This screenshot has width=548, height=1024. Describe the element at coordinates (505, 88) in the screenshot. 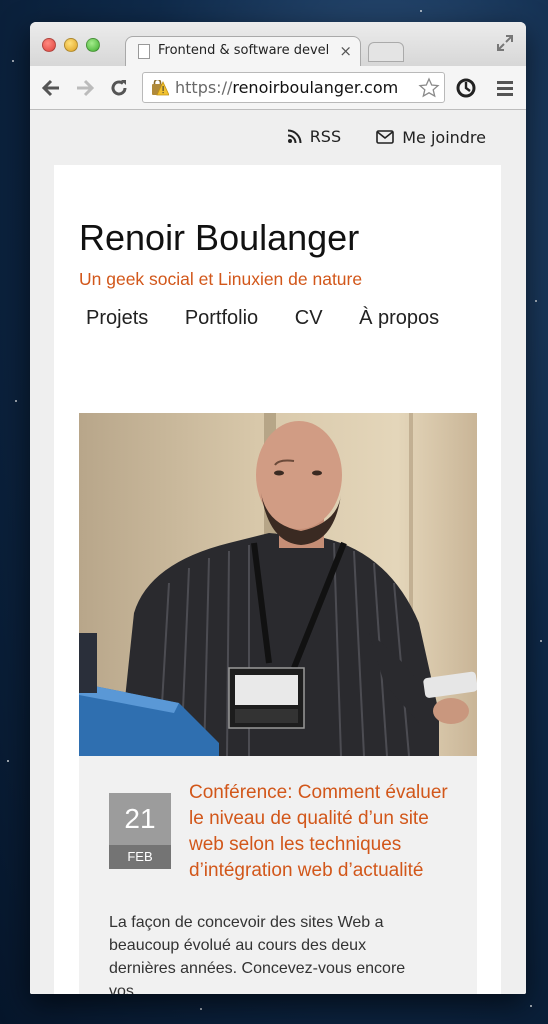

I see `menu-hamburger-icon` at that location.